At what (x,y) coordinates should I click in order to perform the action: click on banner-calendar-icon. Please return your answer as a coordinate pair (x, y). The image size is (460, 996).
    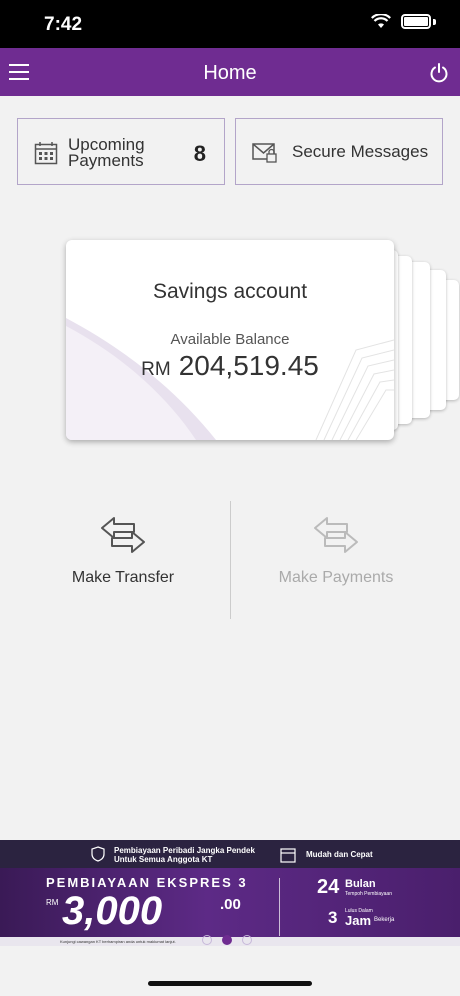
    Looking at the image, I should click on (288, 855).